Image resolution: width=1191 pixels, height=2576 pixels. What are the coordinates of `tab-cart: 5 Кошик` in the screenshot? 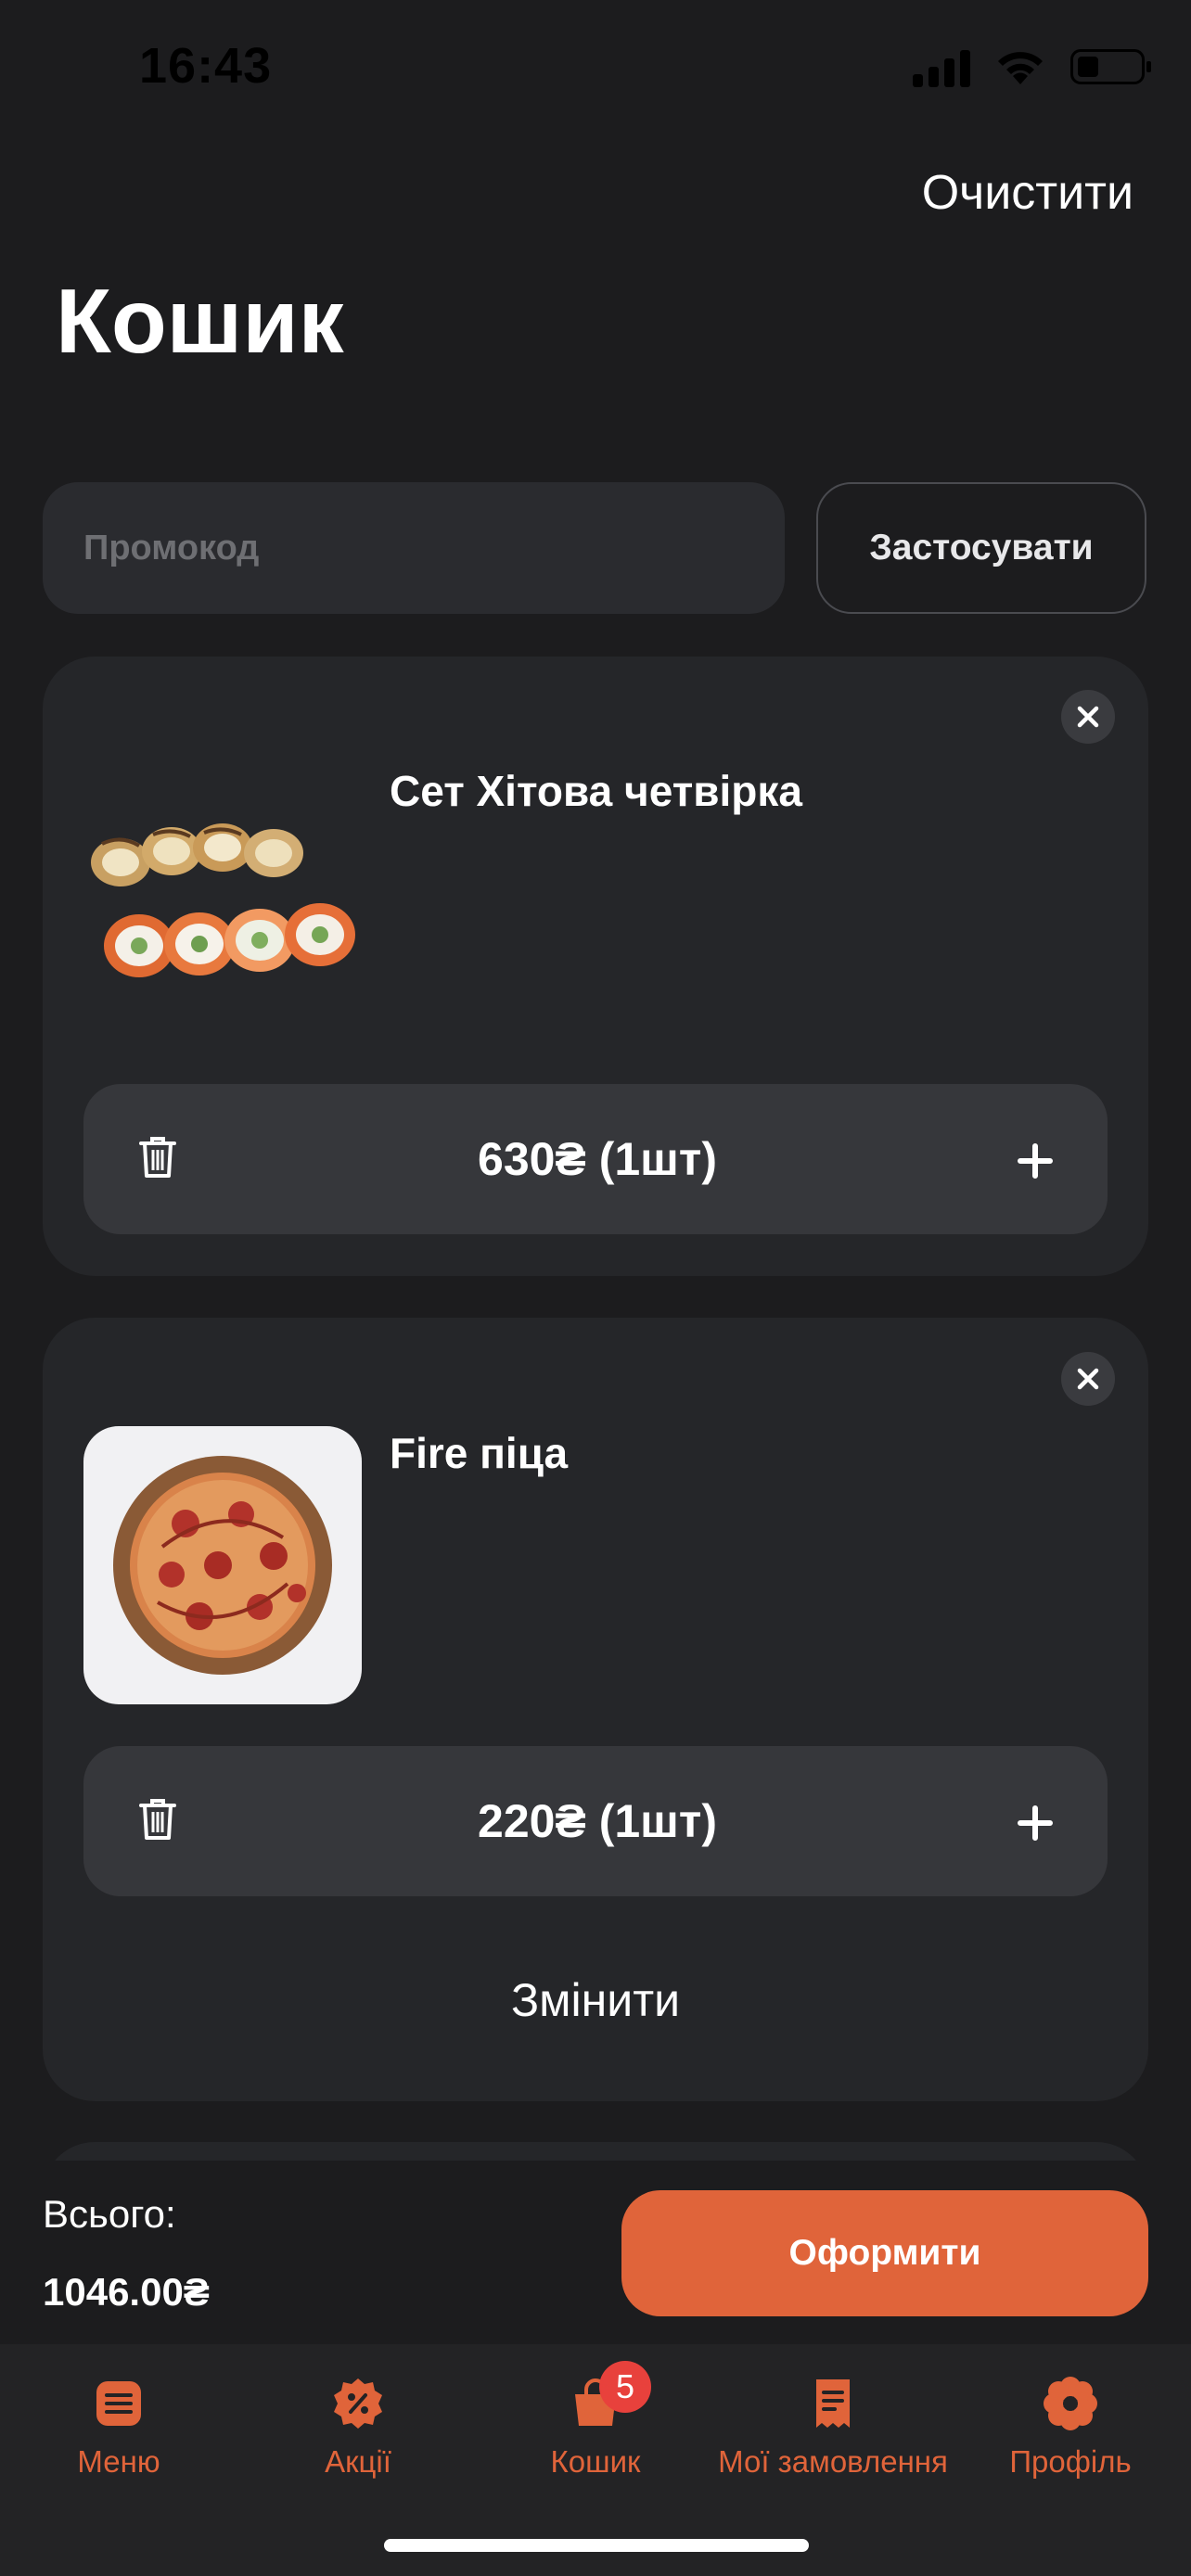 It's located at (595, 2420).